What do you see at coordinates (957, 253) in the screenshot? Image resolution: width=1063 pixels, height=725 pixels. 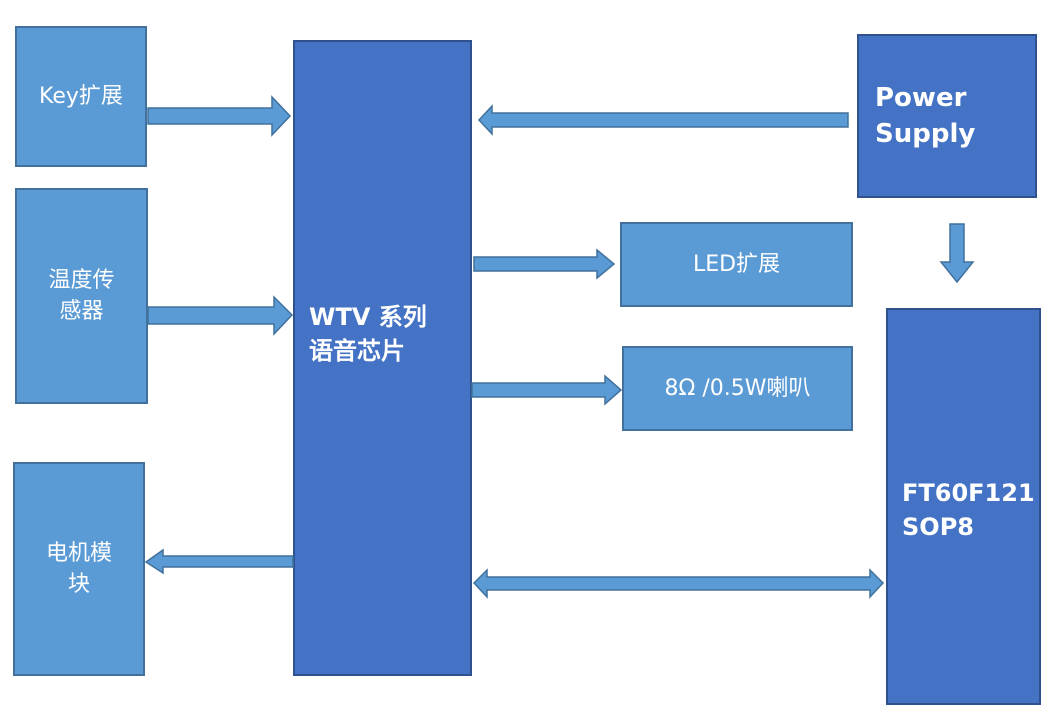 I see `arrow-power-to-mcu` at bounding box center [957, 253].